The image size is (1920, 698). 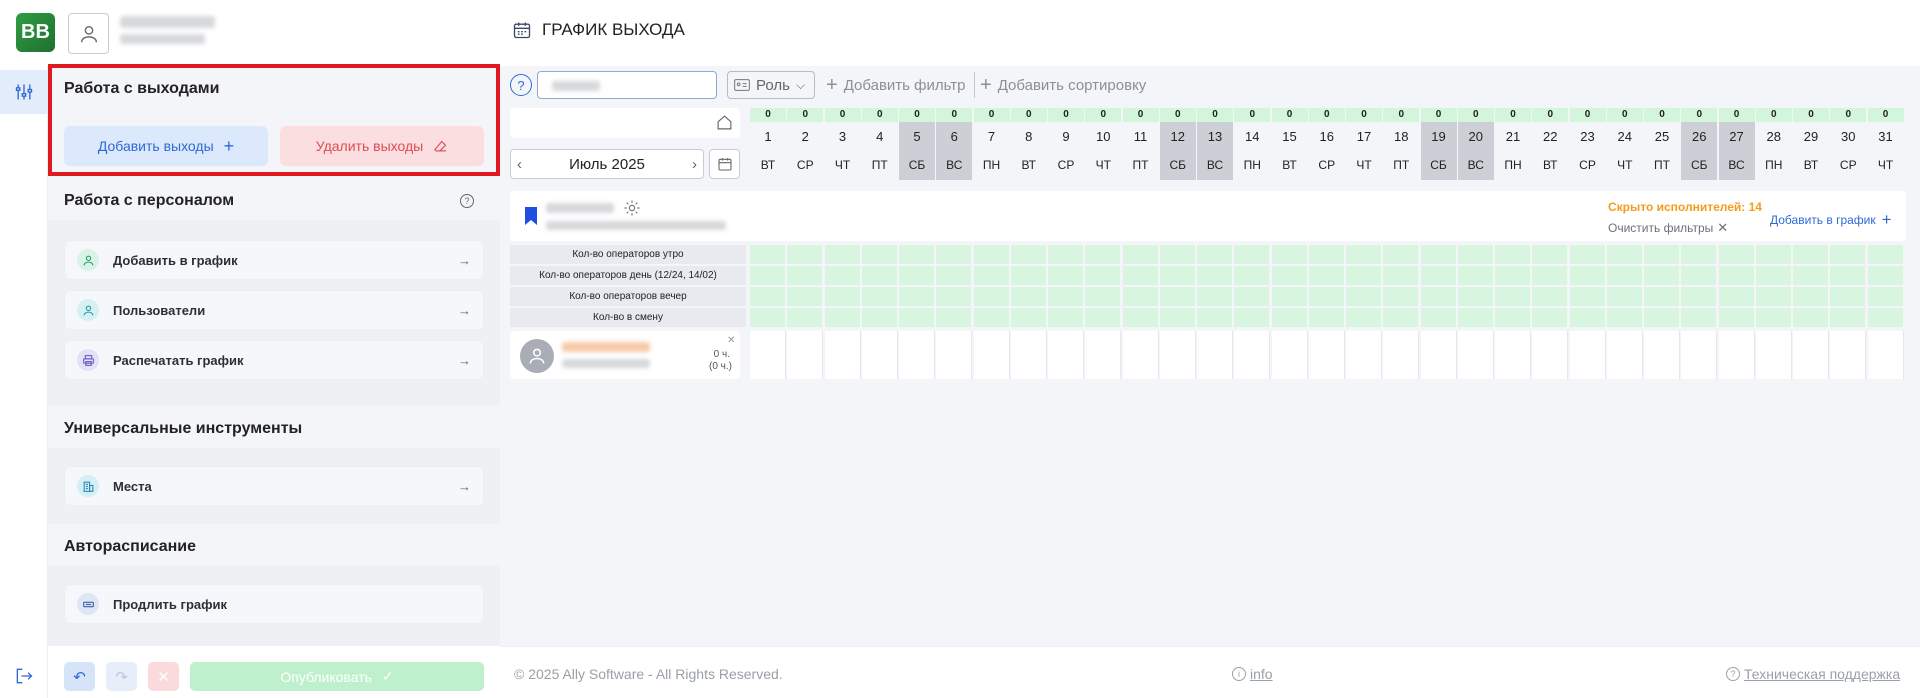 What do you see at coordinates (1668, 228) in the screenshot?
I see `clear-filters-button: Очистить фильтры ✕` at bounding box center [1668, 228].